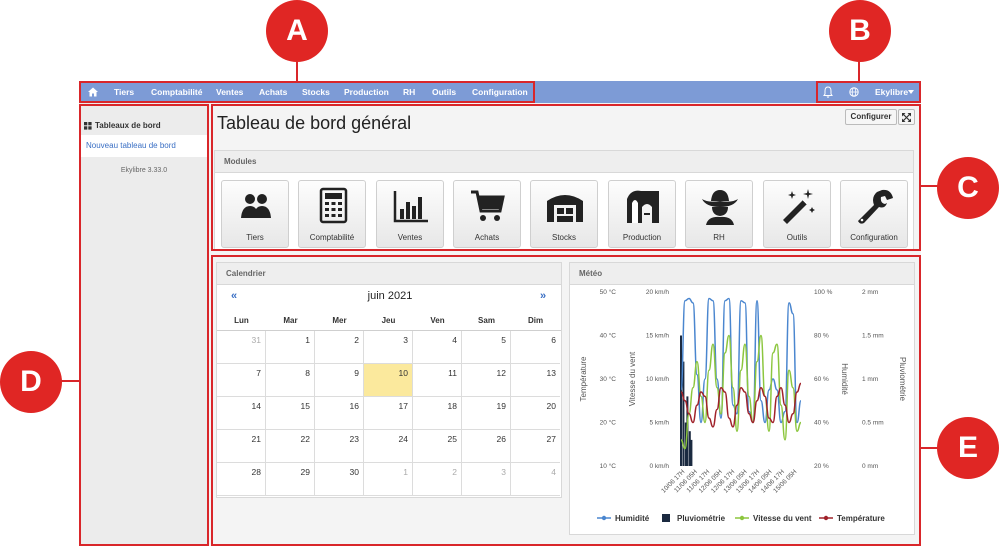  What do you see at coordinates (868, 92) in the screenshot?
I see `annotation-box-b` at bounding box center [868, 92].